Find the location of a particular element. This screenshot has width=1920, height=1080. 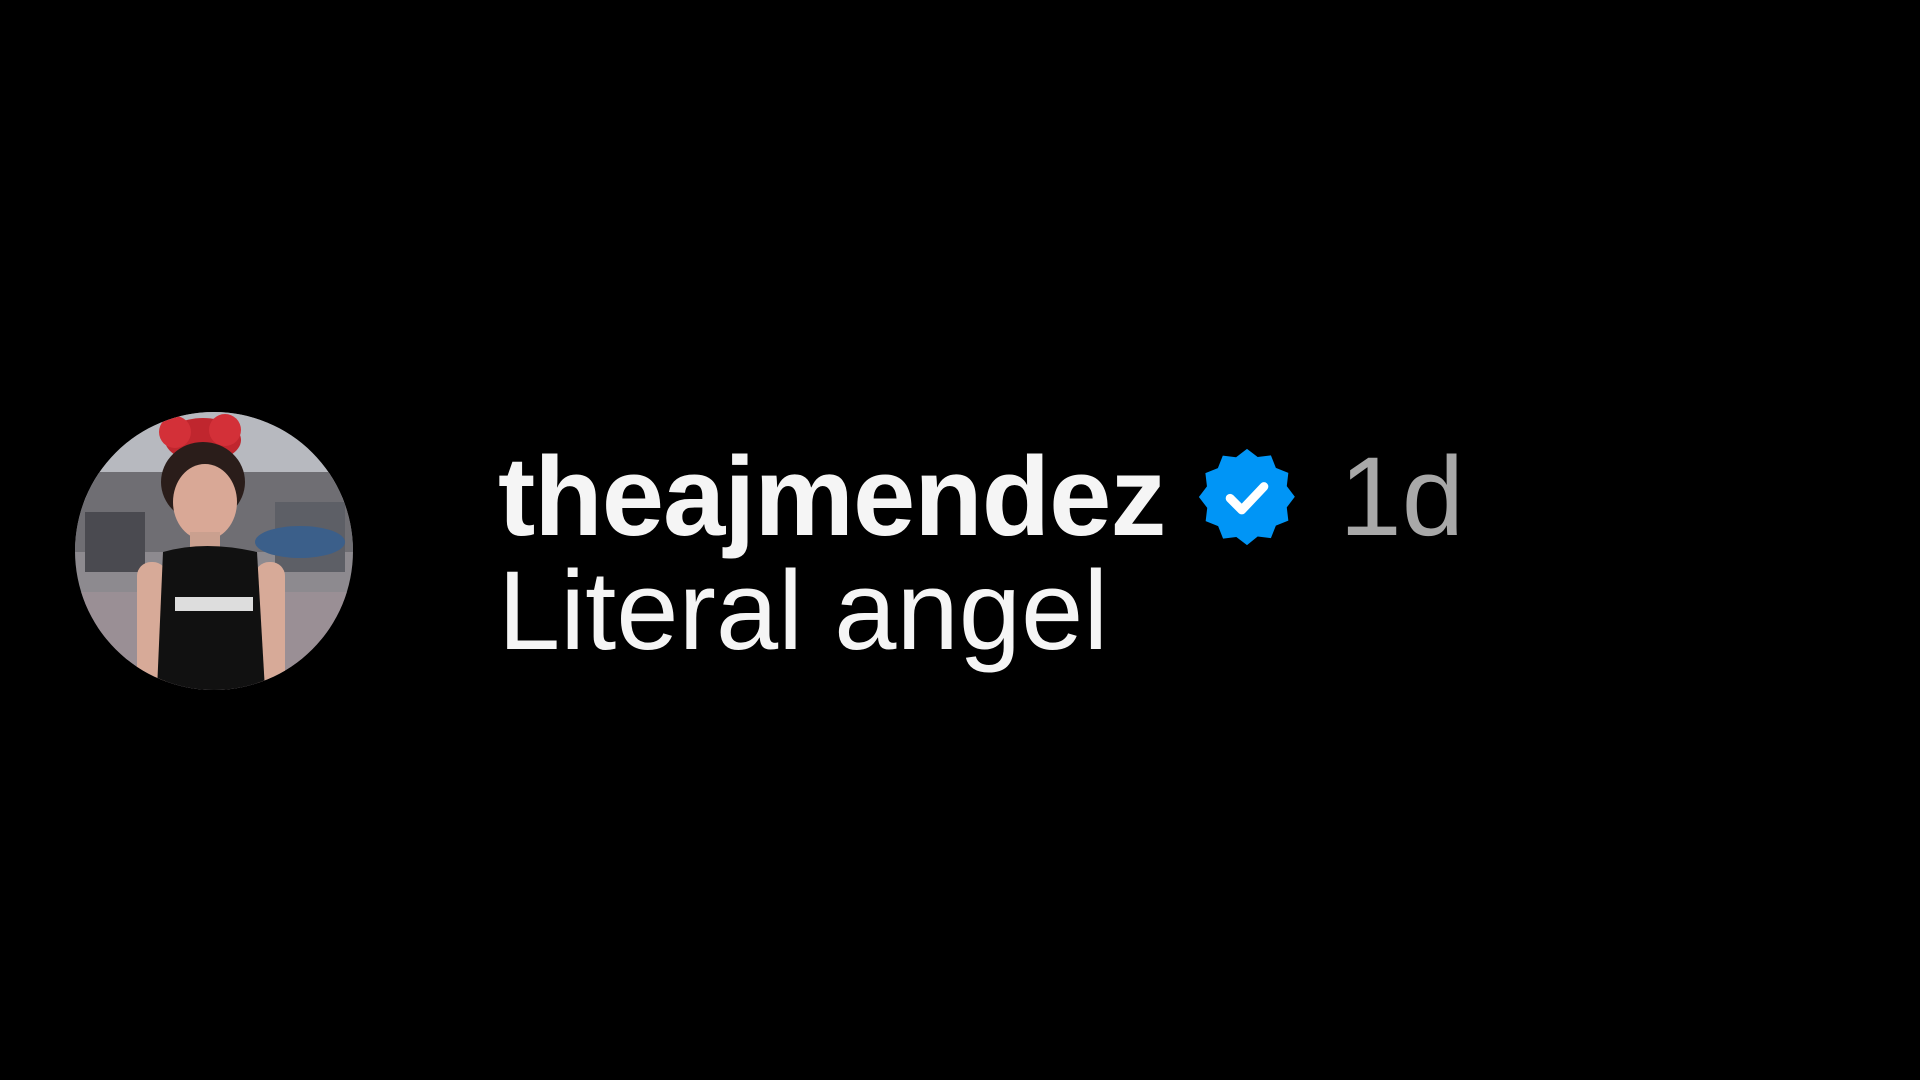

username-link: theajmendez is located at coordinates (832, 497).